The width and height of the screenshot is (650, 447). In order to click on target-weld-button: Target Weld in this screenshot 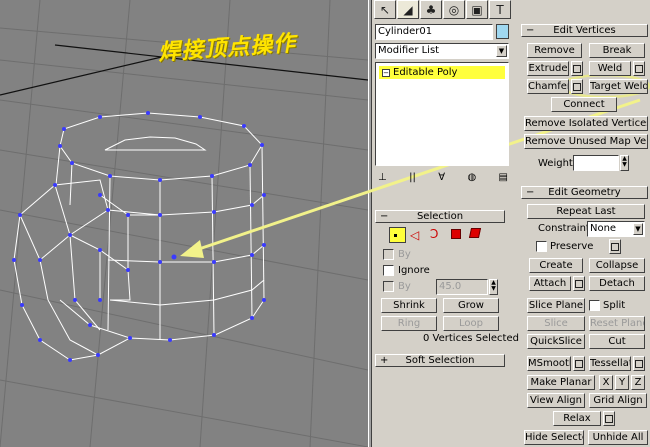, I will do `click(618, 86)`.